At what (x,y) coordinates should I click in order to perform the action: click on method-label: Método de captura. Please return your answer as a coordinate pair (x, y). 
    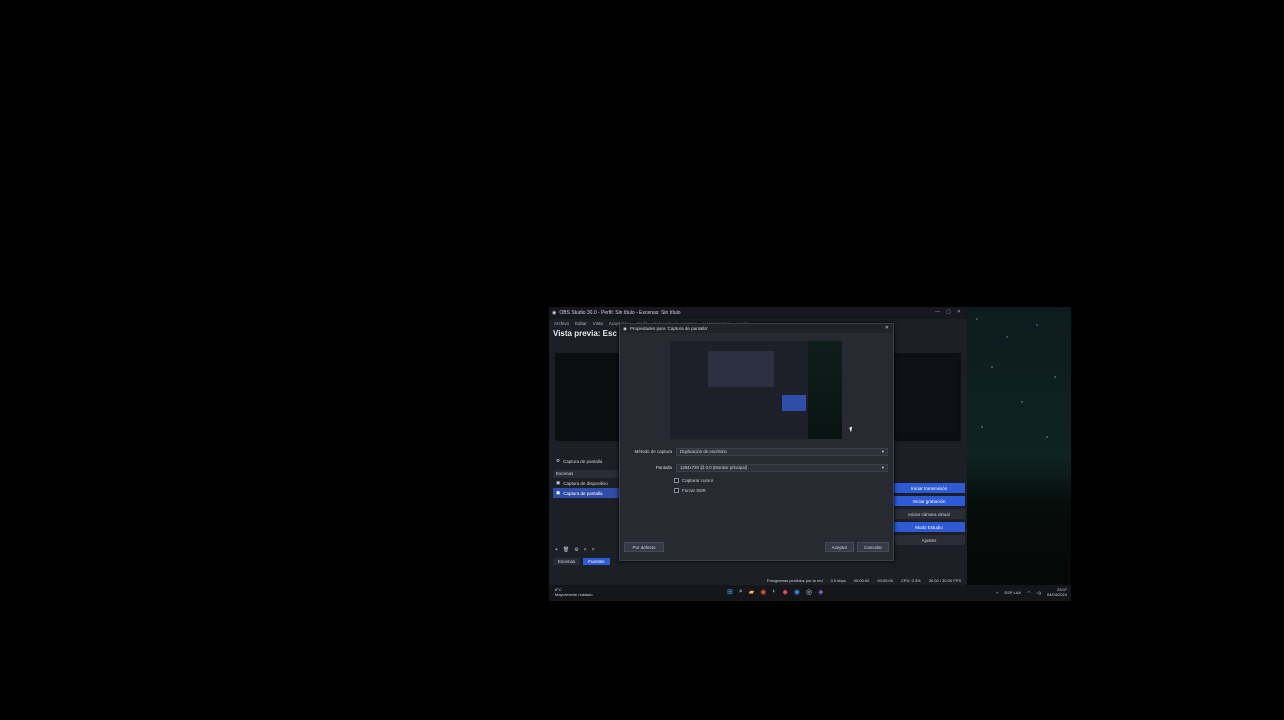
    Looking at the image, I should click on (653, 451).